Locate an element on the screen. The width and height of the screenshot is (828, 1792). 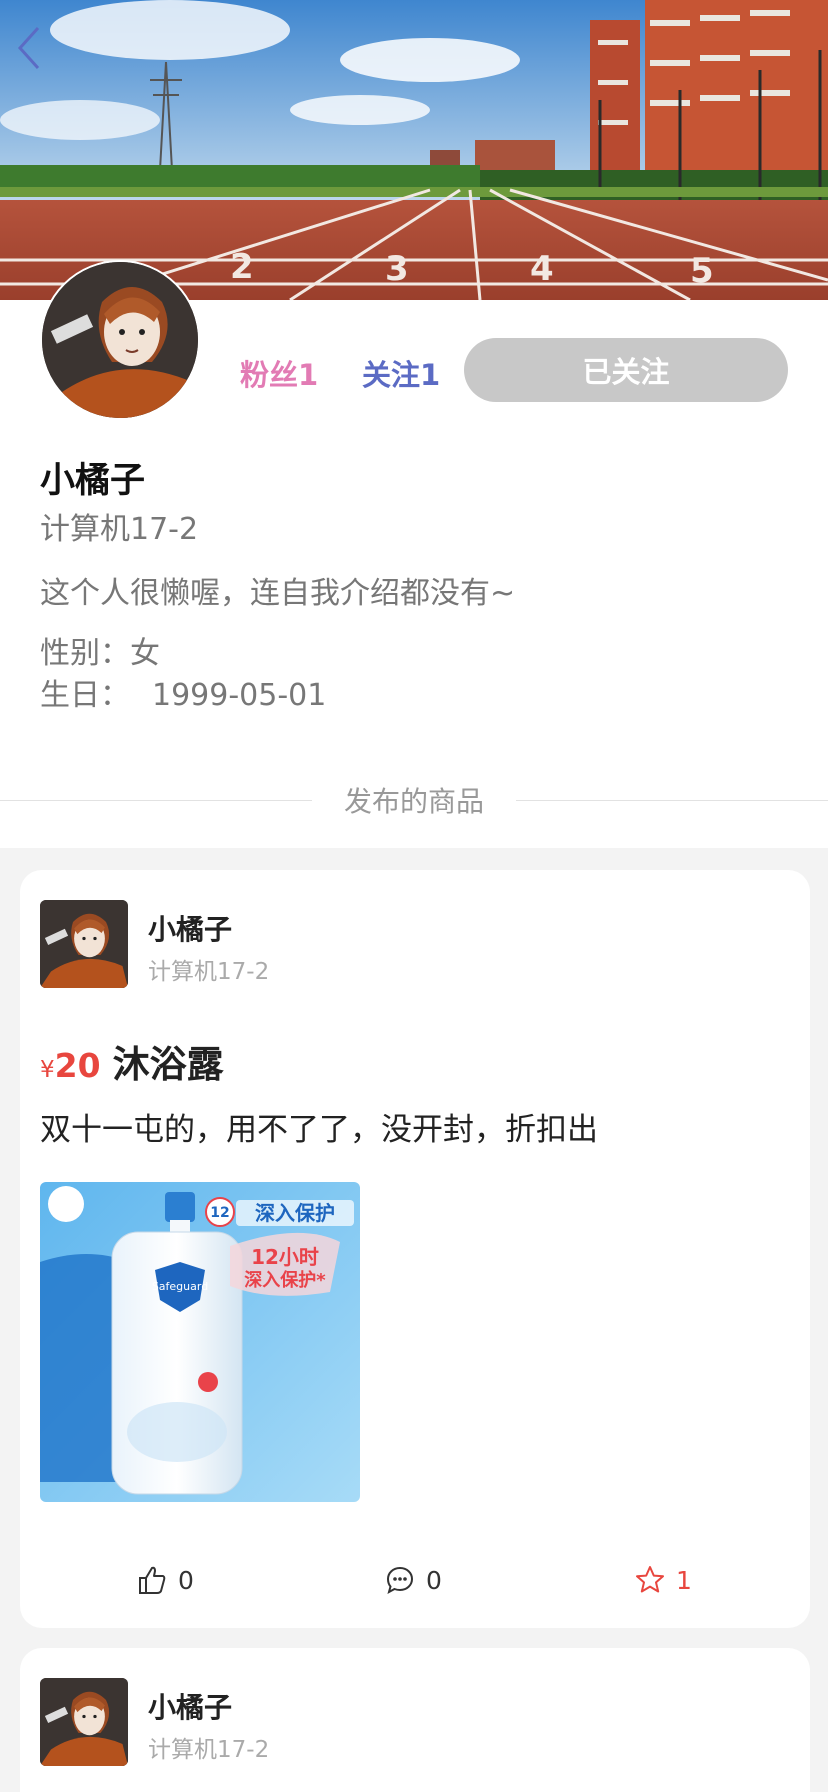
goods-description: 双十一屯的，用不了了，没开封，折扣出 is located at coordinates (319, 1130).